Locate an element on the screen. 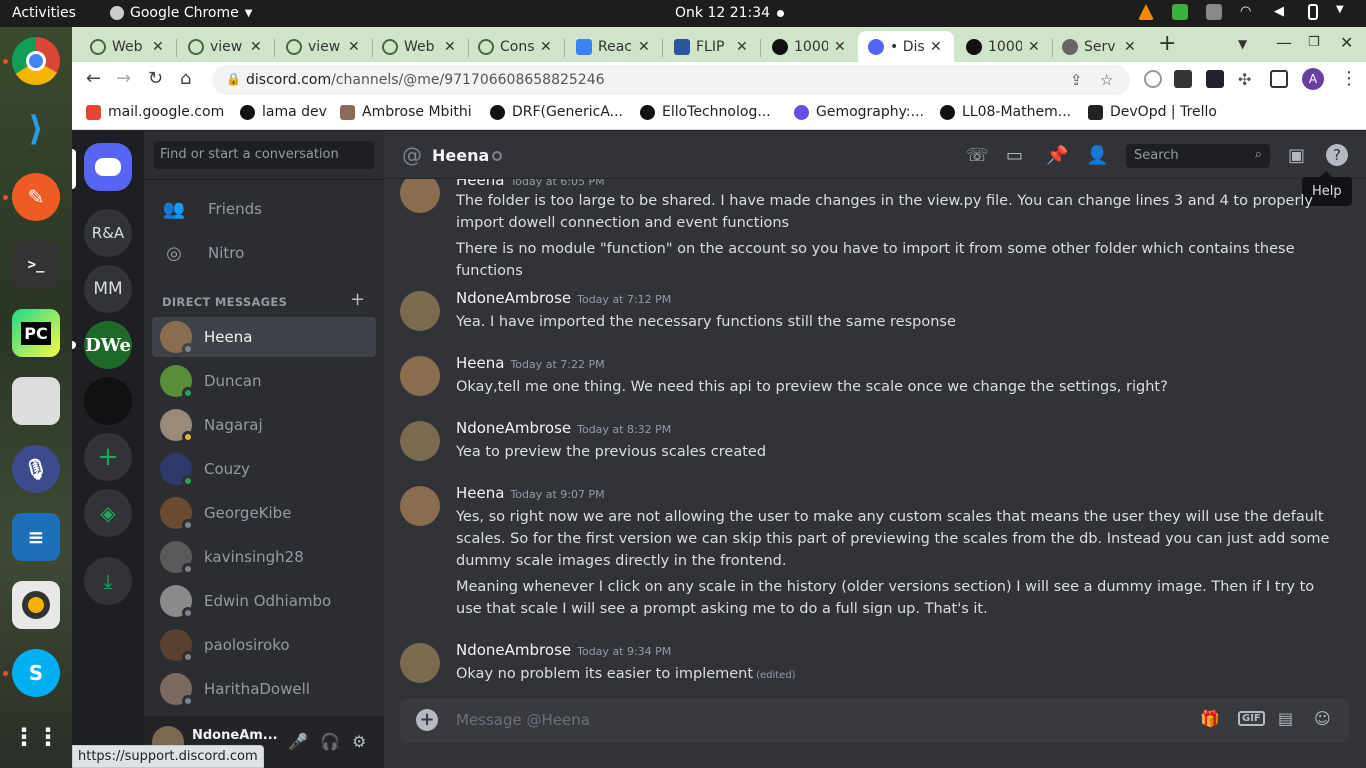 The width and height of the screenshot is (1366, 768). react-devtools-icon is located at coordinates (1215, 79).